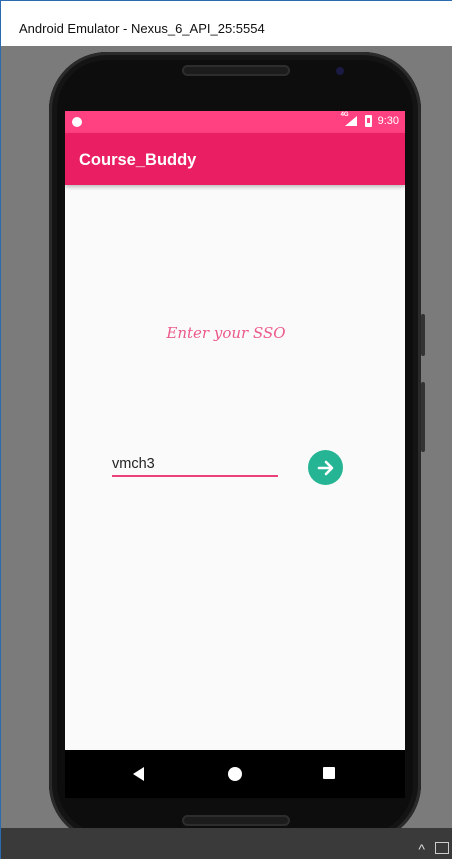 The width and height of the screenshot is (452, 859). I want to click on front-camera, so click(340, 71).